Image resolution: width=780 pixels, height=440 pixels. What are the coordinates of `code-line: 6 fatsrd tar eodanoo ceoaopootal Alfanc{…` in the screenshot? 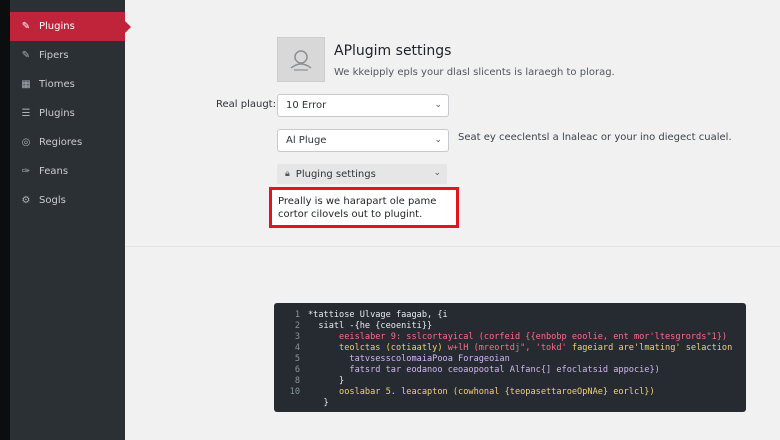 It's located at (510, 370).